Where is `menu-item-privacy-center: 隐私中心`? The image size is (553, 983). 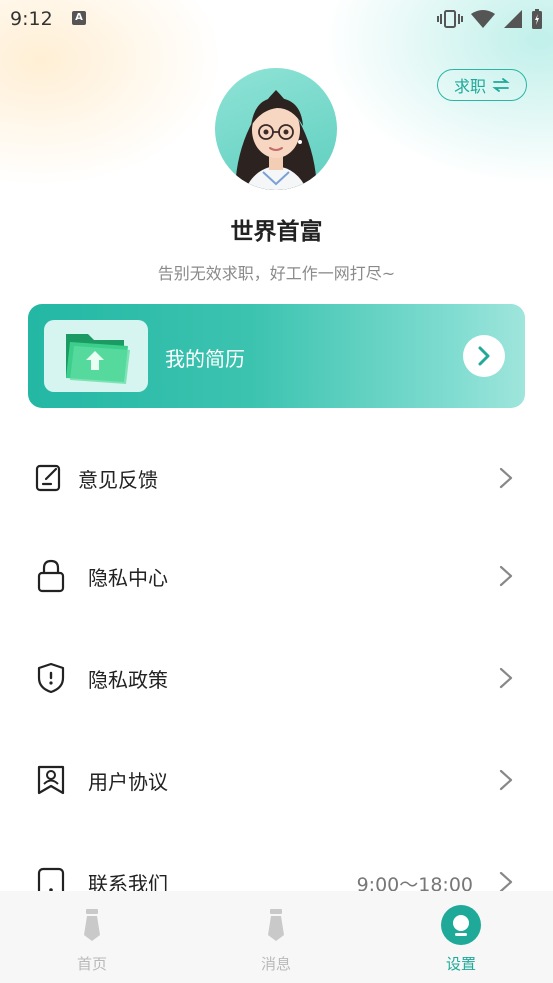 menu-item-privacy-center: 隐私中心 is located at coordinates (276, 576).